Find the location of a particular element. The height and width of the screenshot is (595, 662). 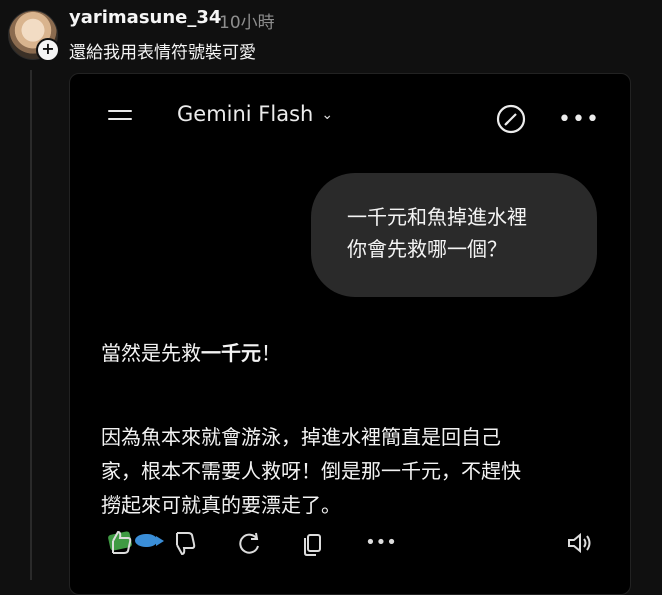

regenerate-icon is located at coordinates (251, 545).